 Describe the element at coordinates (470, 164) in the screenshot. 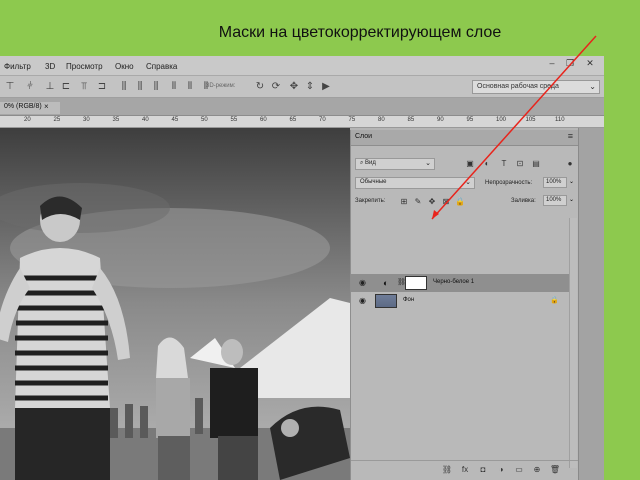

I see `filter-pixel-icon: ▣` at that location.